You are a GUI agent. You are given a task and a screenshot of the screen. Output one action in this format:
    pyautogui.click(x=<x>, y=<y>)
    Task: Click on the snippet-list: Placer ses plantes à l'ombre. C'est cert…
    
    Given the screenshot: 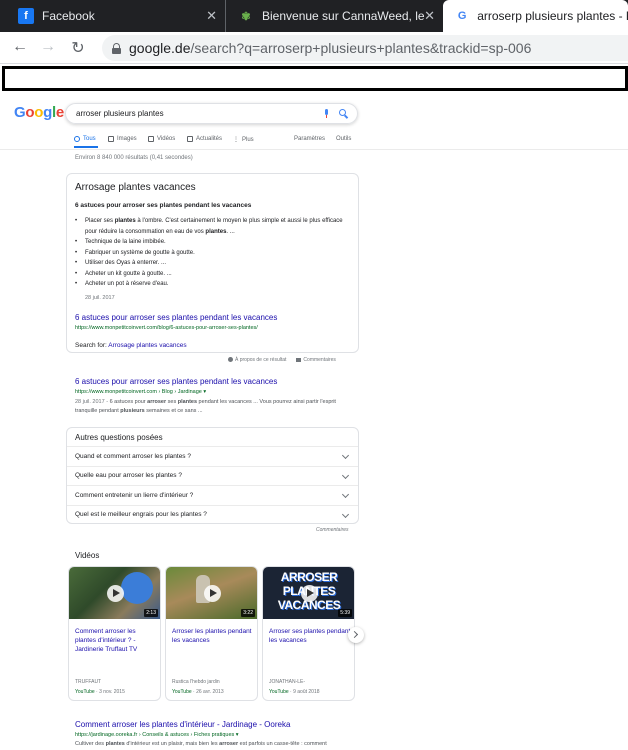 What is the action you would take?
    pyautogui.click(x=212, y=253)
    